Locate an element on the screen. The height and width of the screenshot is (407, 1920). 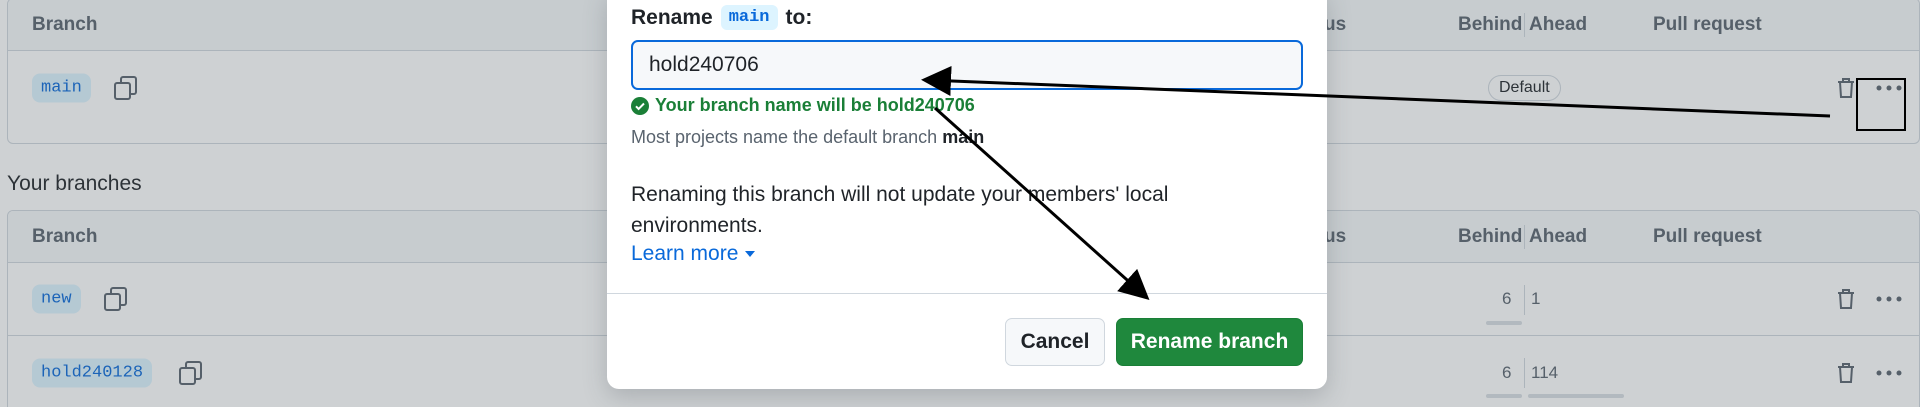
learn-more-text: Learn more is located at coordinates (684, 254).